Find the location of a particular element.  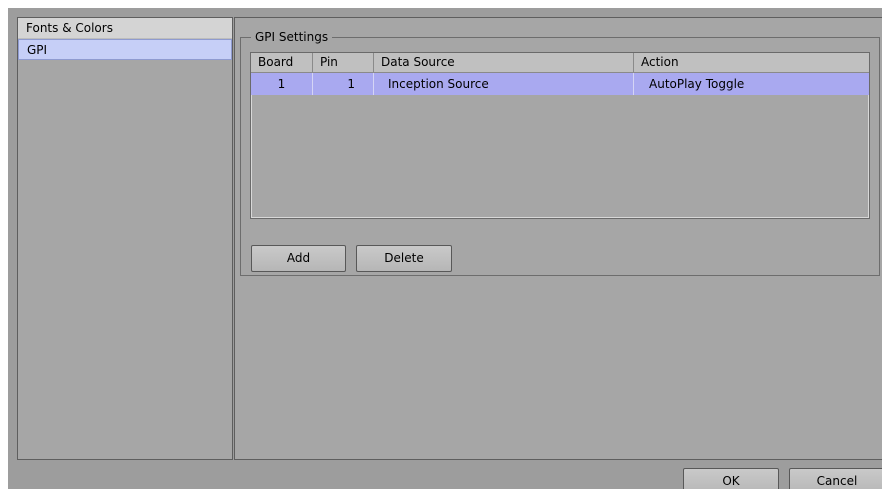

cell-pin: 1 is located at coordinates (343, 84).